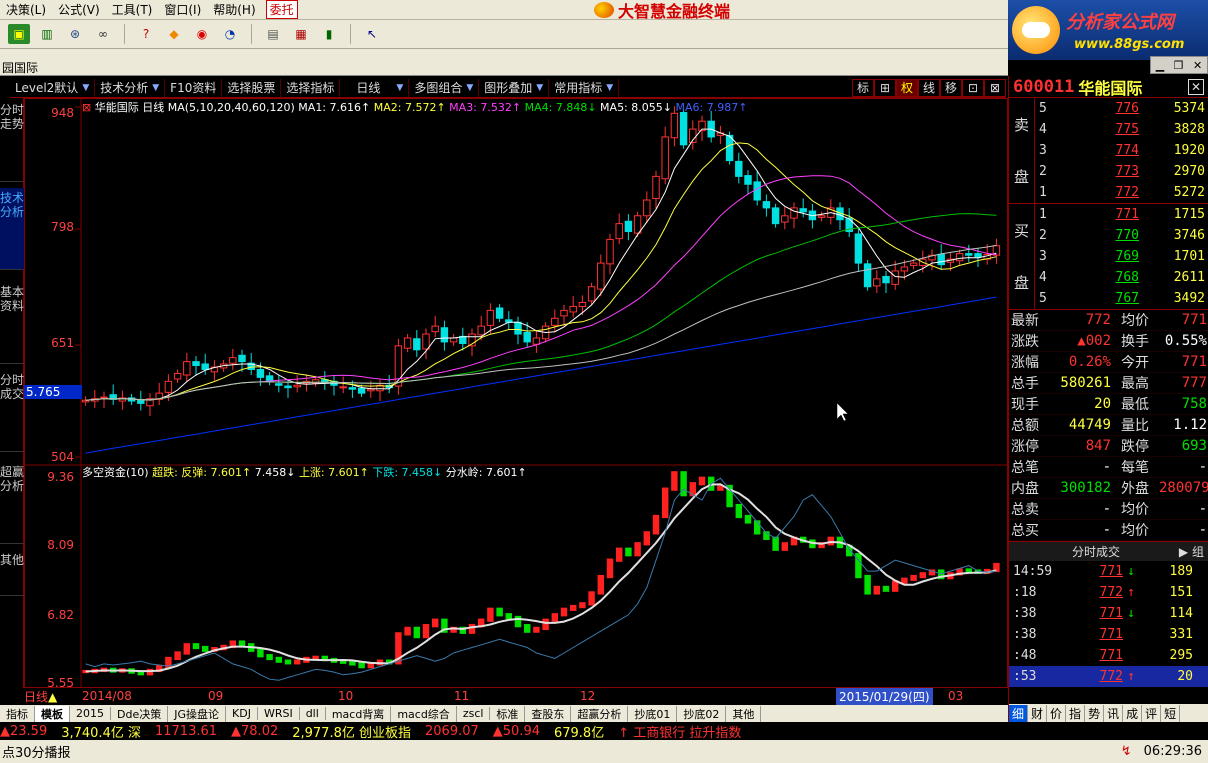 This screenshot has height=763, width=1208. Describe the element at coordinates (375, 87) in the screenshot. I see `period-daily: 日线 ▼` at that location.